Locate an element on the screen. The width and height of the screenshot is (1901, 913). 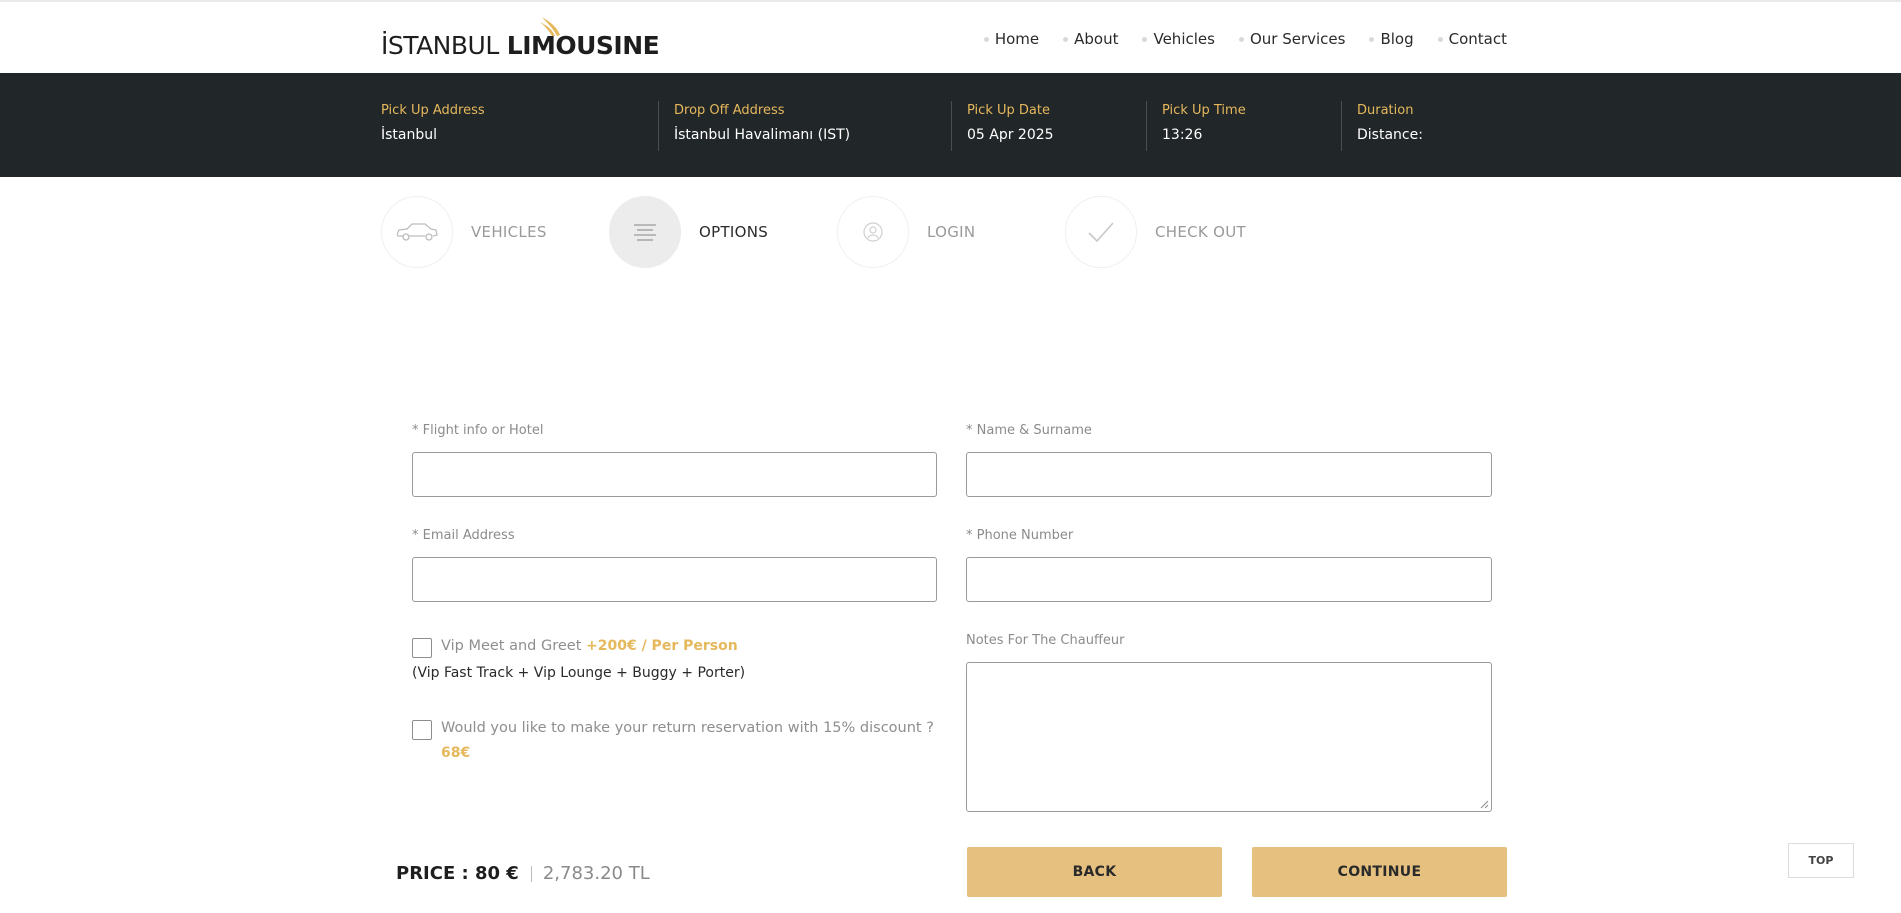
summary-duration: Duration Distance: is located at coordinates (1390, 123).